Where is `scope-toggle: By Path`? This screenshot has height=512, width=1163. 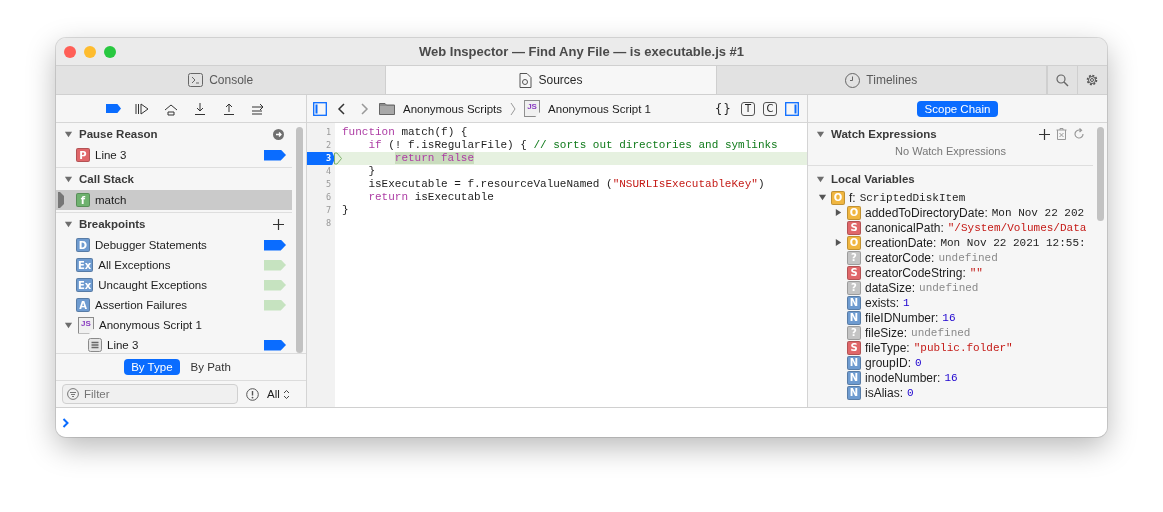
scope-toggle: By Path is located at coordinates (210, 367).